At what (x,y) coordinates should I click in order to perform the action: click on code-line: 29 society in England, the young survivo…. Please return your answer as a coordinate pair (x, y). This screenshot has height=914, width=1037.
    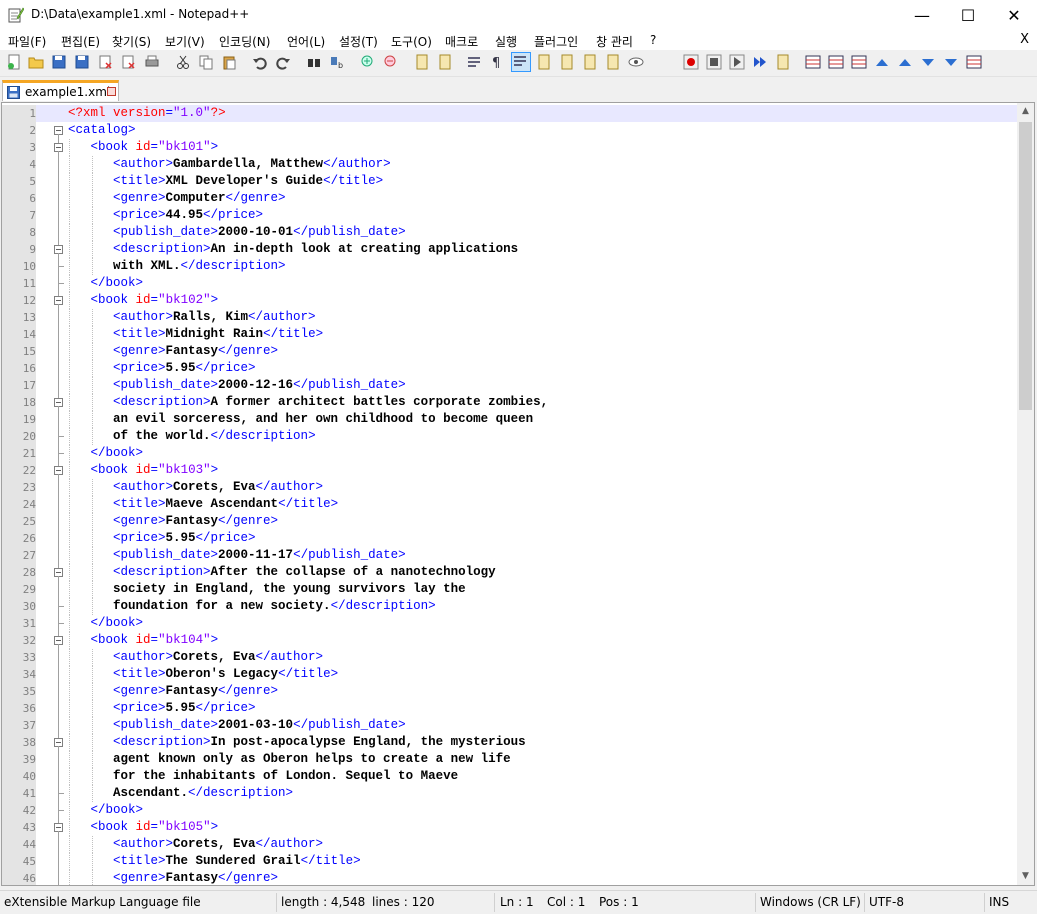
    Looking at the image, I should click on (510, 589).